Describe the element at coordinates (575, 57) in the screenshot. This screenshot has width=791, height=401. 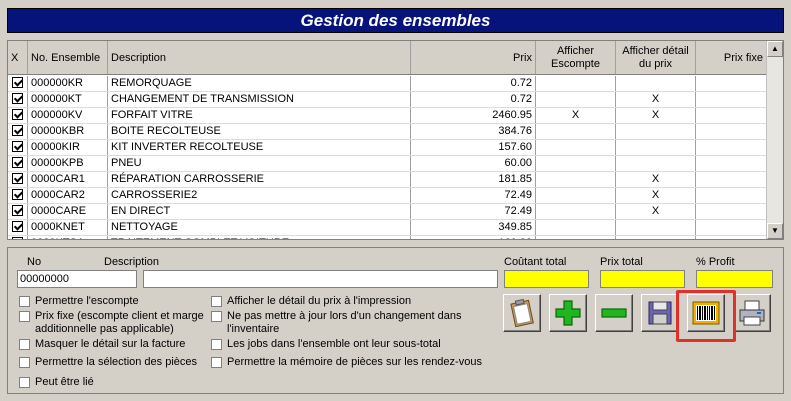
I see `header-afficher-escompte: Afficher Escompte` at that location.